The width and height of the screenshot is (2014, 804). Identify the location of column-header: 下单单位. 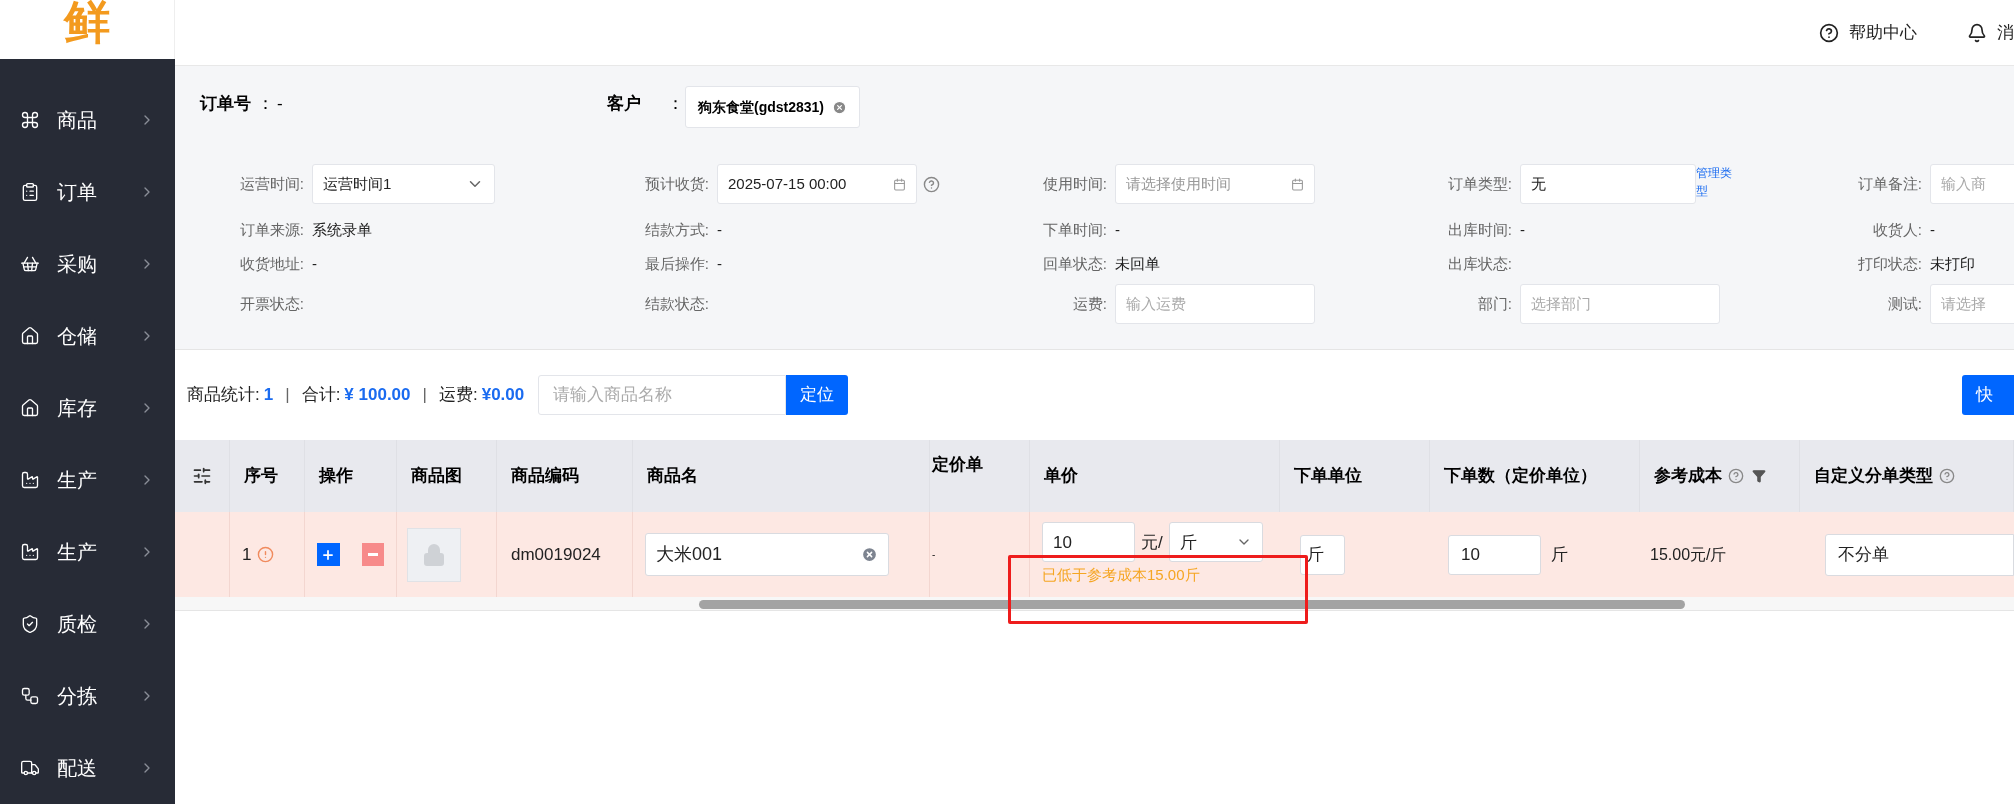
(1328, 476).